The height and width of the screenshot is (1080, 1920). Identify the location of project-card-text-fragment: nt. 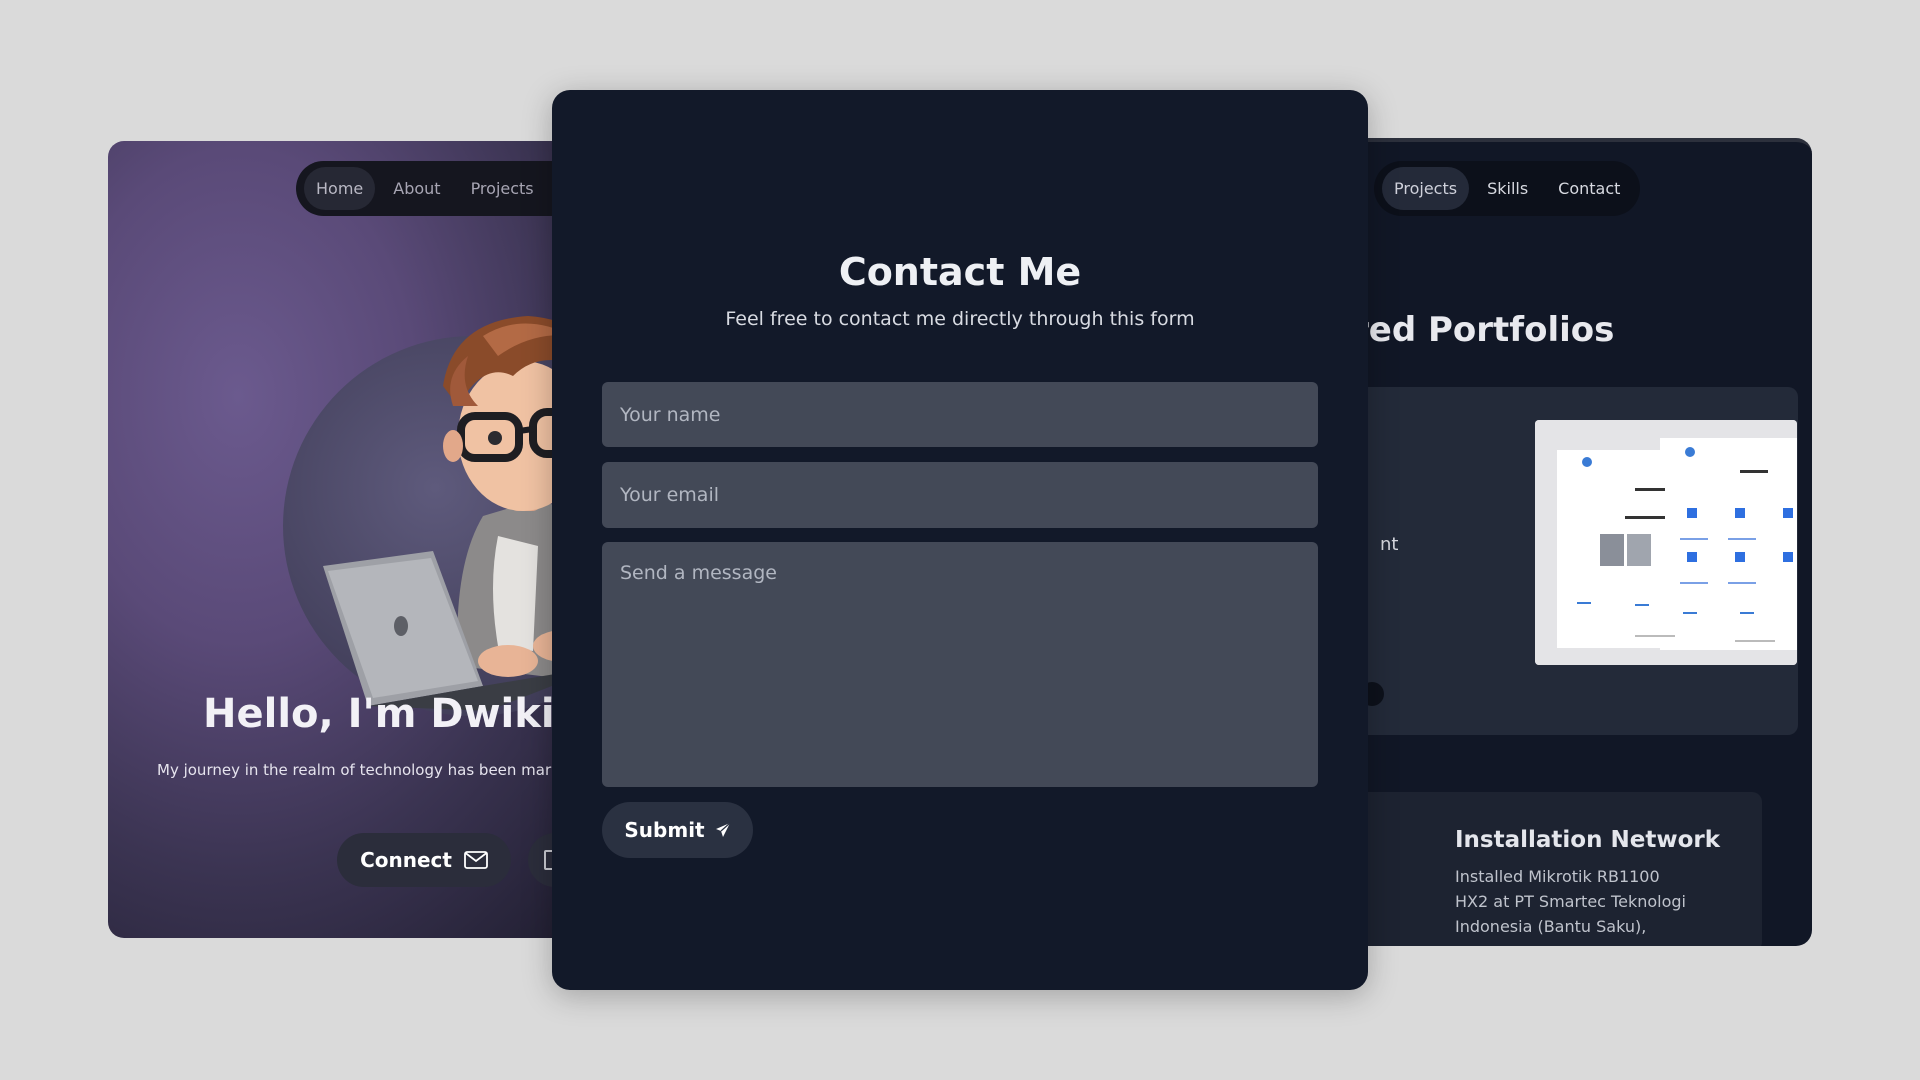
(1389, 544).